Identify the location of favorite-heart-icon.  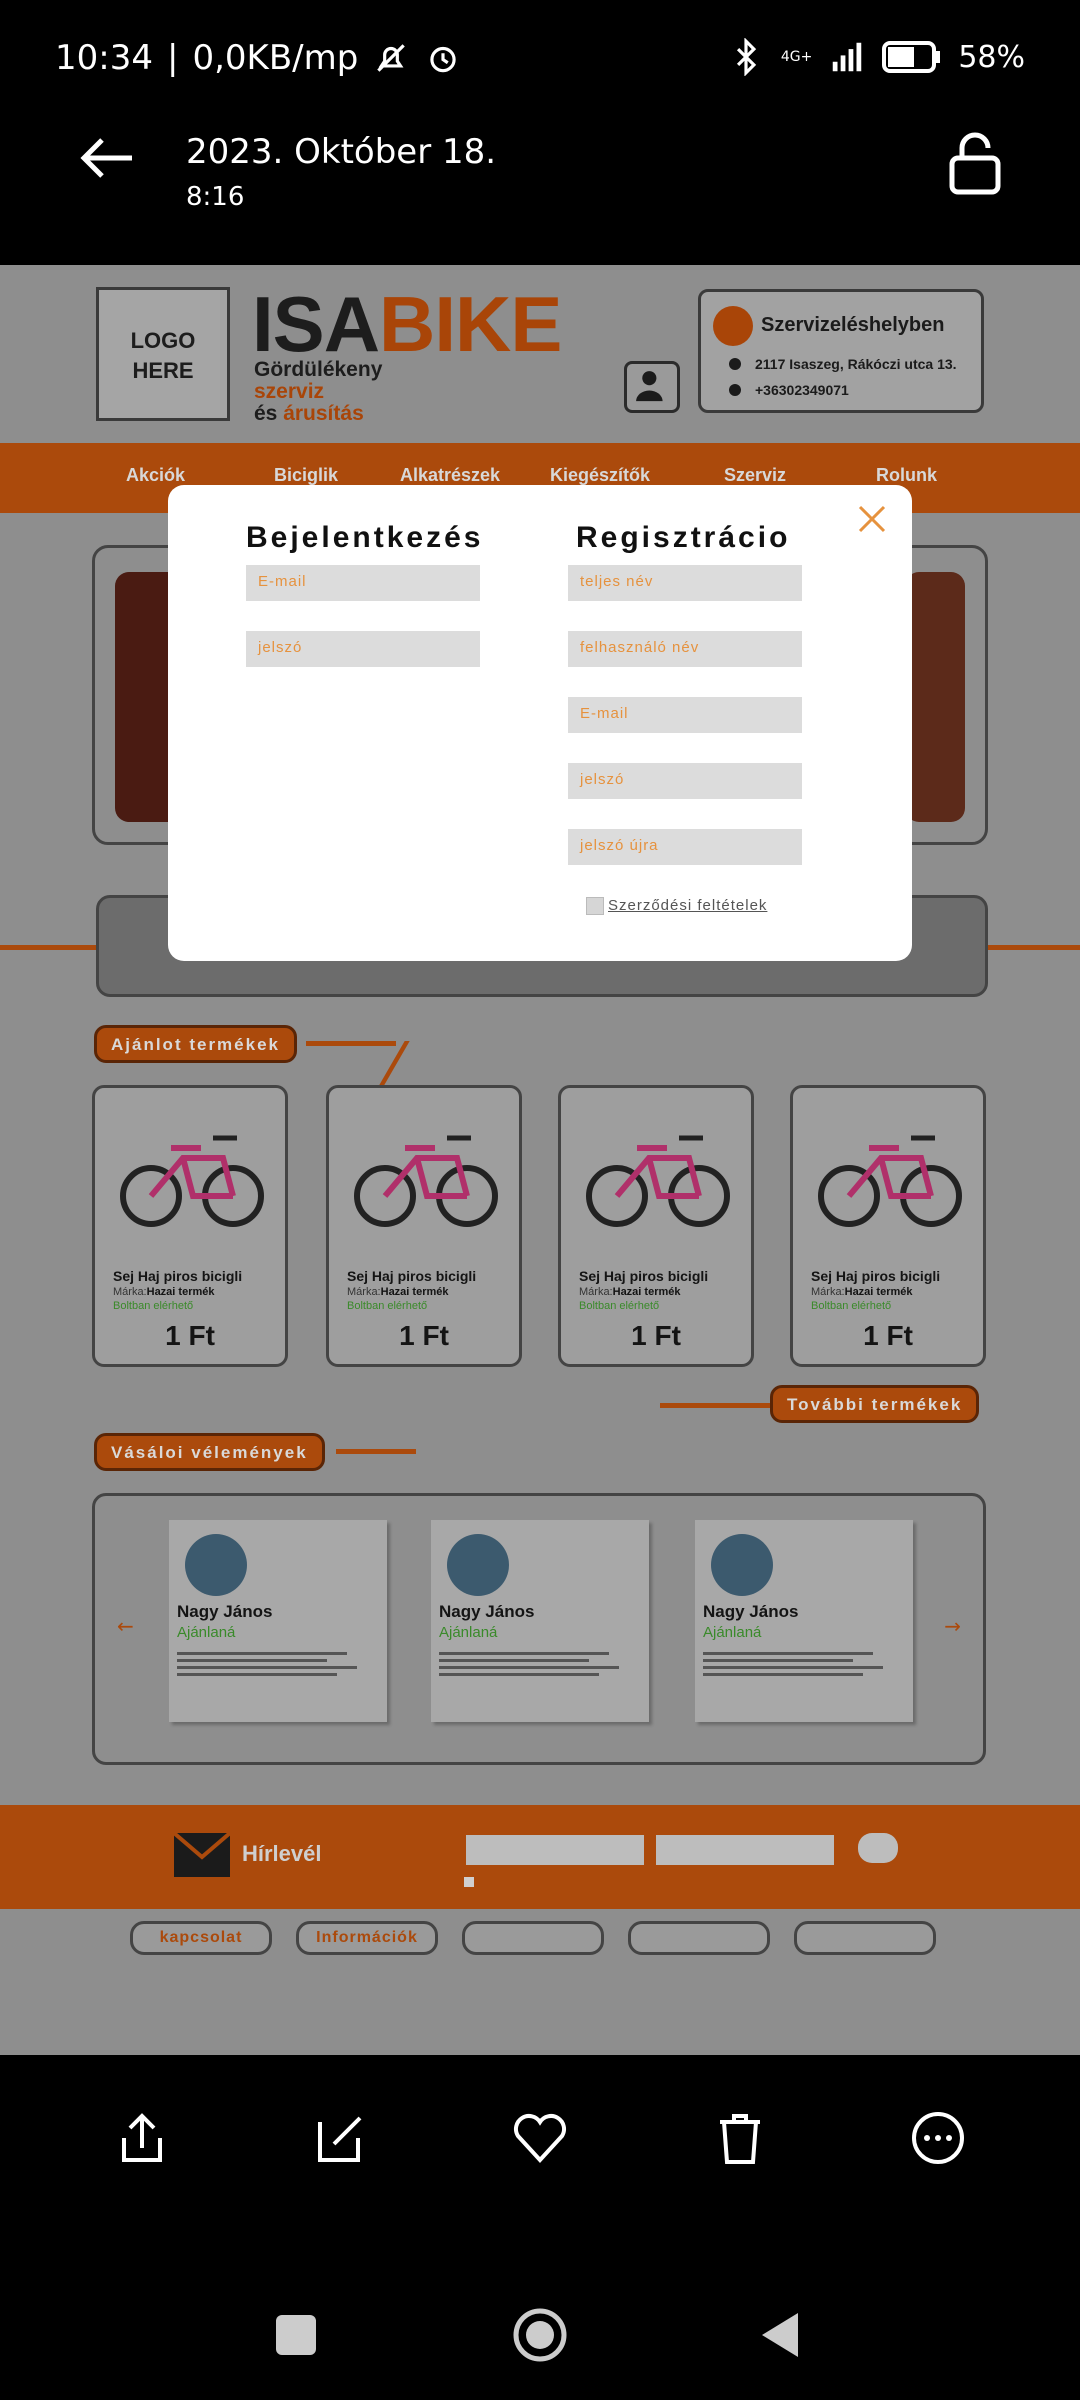
(540, 2138).